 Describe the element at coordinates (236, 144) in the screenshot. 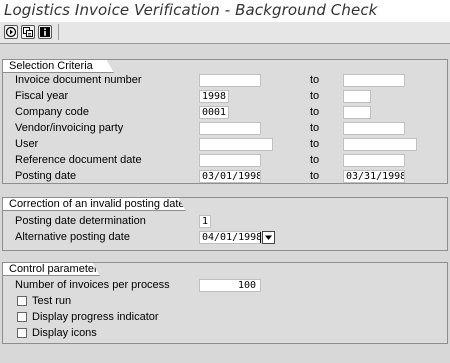

I see `user-from-field` at that location.